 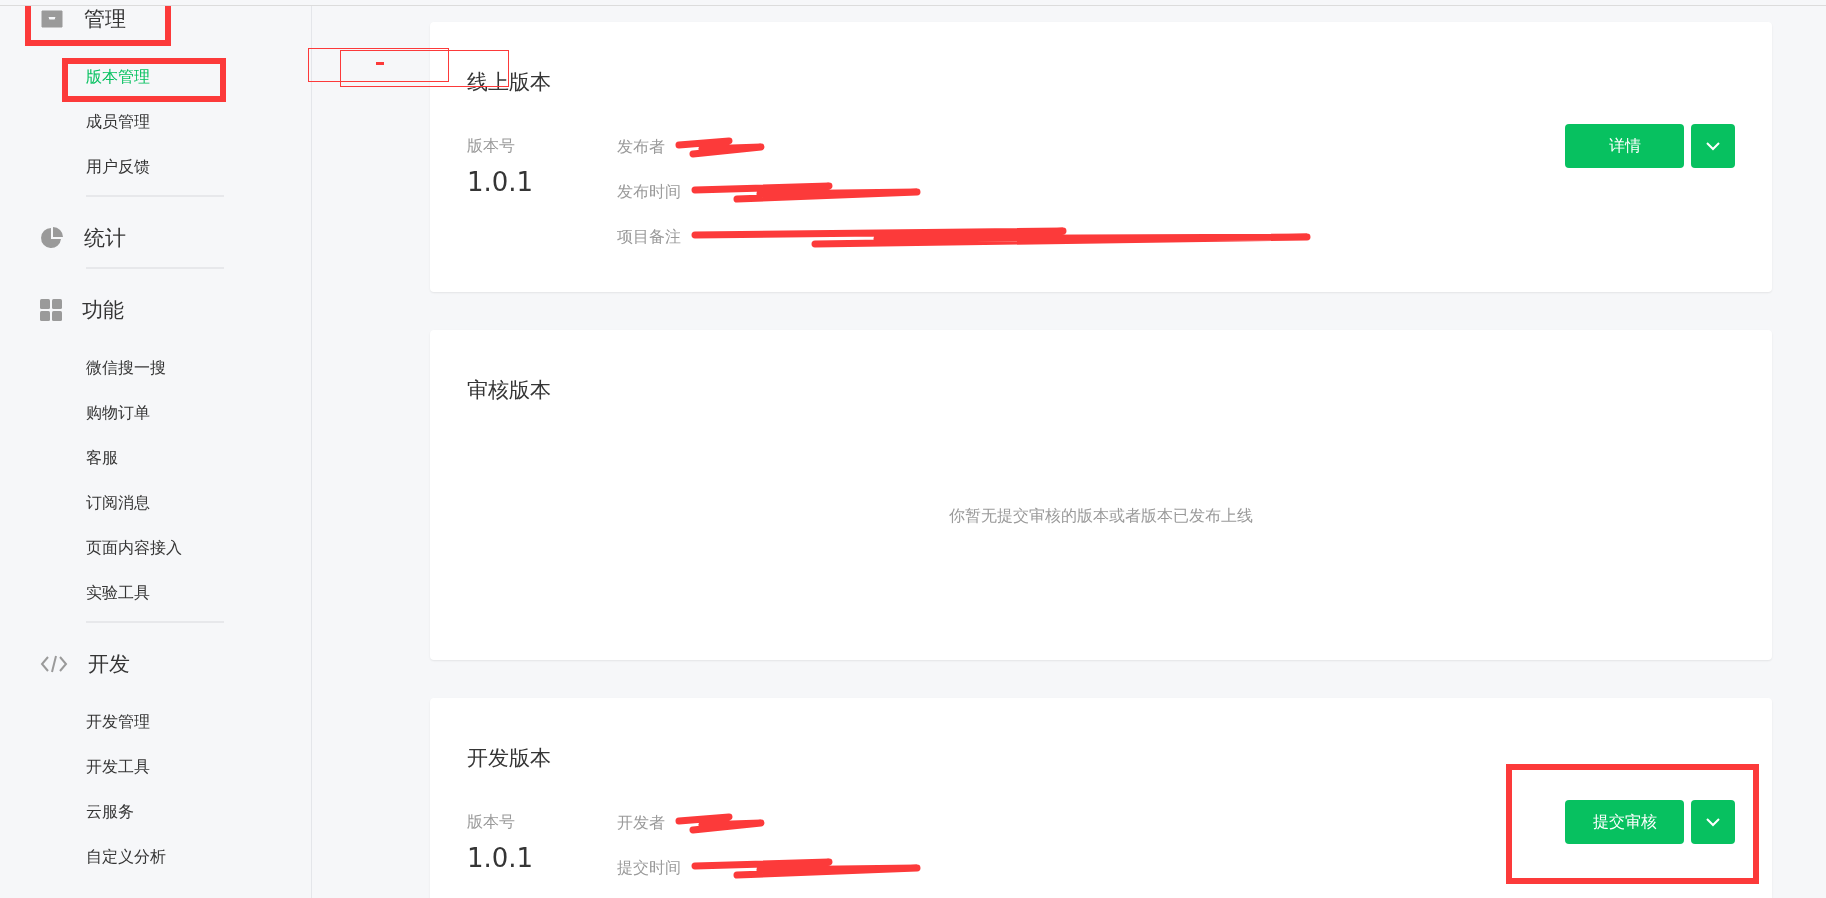 What do you see at coordinates (198, 766) in the screenshot?
I see `sidebar-item: 开发工具` at bounding box center [198, 766].